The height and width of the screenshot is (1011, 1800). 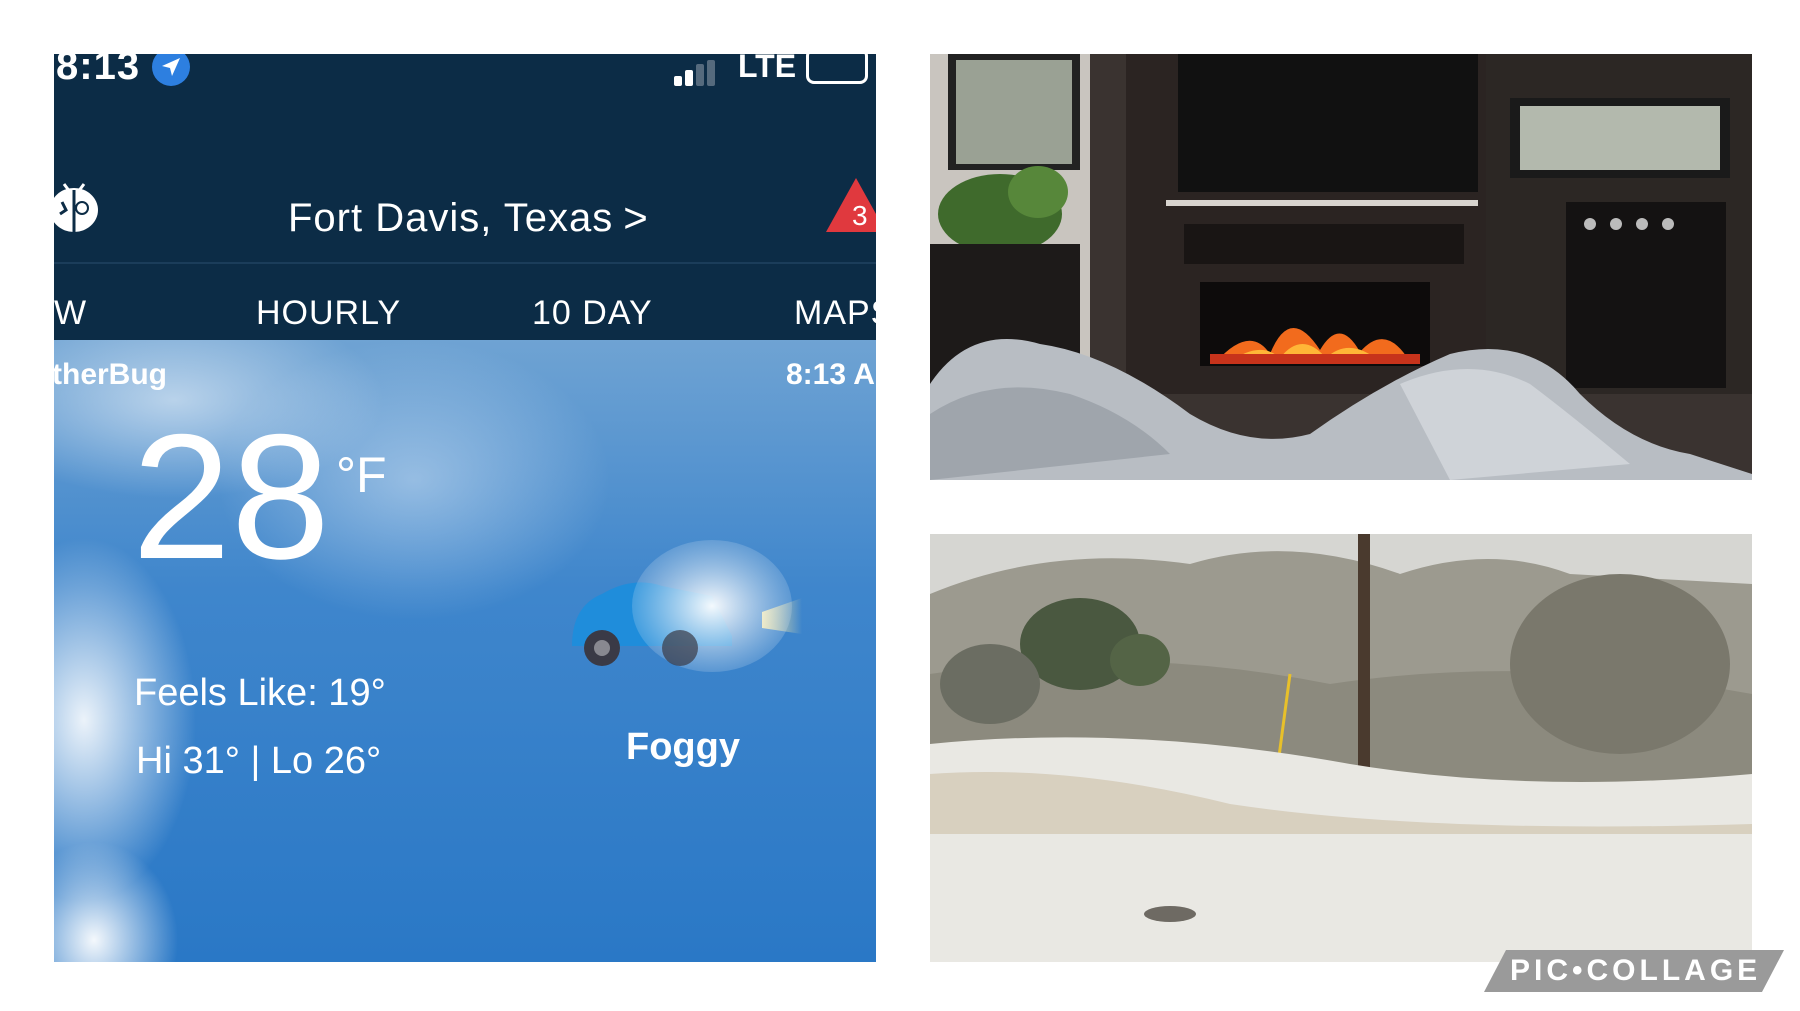 What do you see at coordinates (110, 374) in the screenshot?
I see `brand-label: therBug` at bounding box center [110, 374].